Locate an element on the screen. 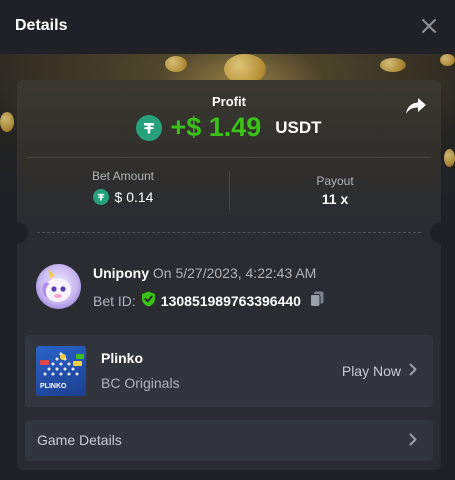 This screenshot has width=455, height=480. avatar is located at coordinates (58, 286).